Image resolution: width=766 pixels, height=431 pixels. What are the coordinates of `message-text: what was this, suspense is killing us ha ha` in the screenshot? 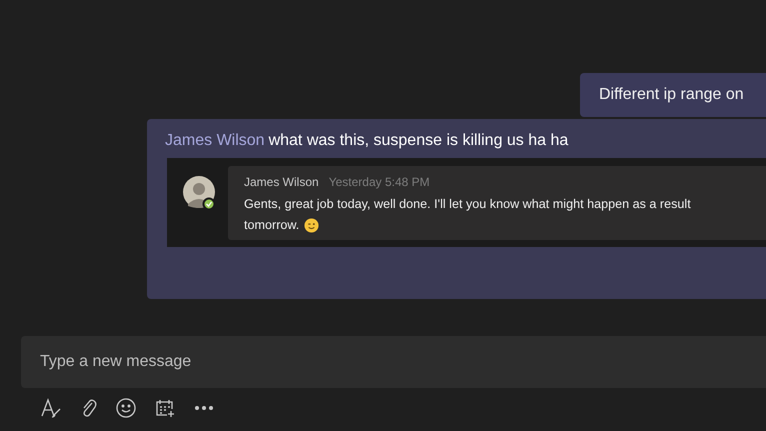 It's located at (418, 140).